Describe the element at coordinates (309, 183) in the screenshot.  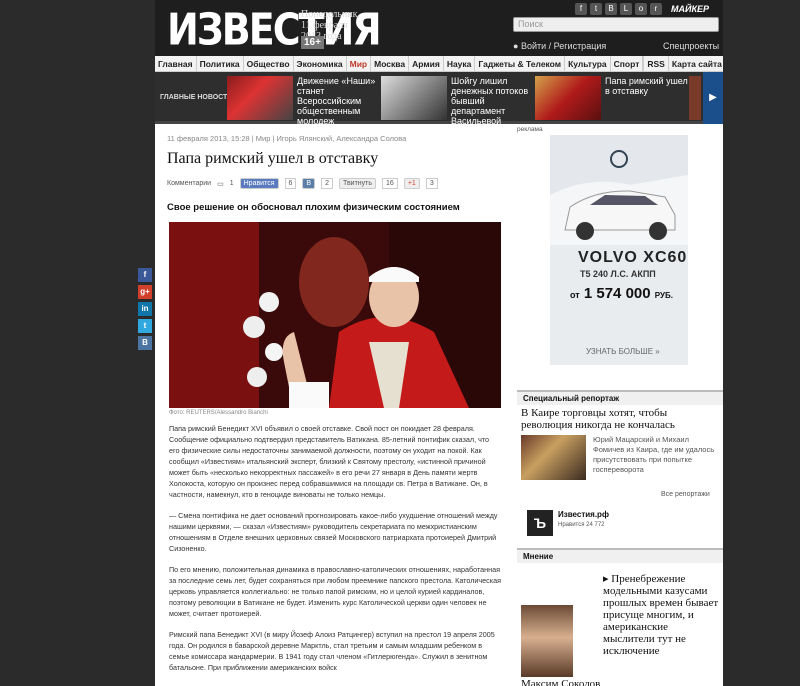
I see `vk-share-button: В` at that location.